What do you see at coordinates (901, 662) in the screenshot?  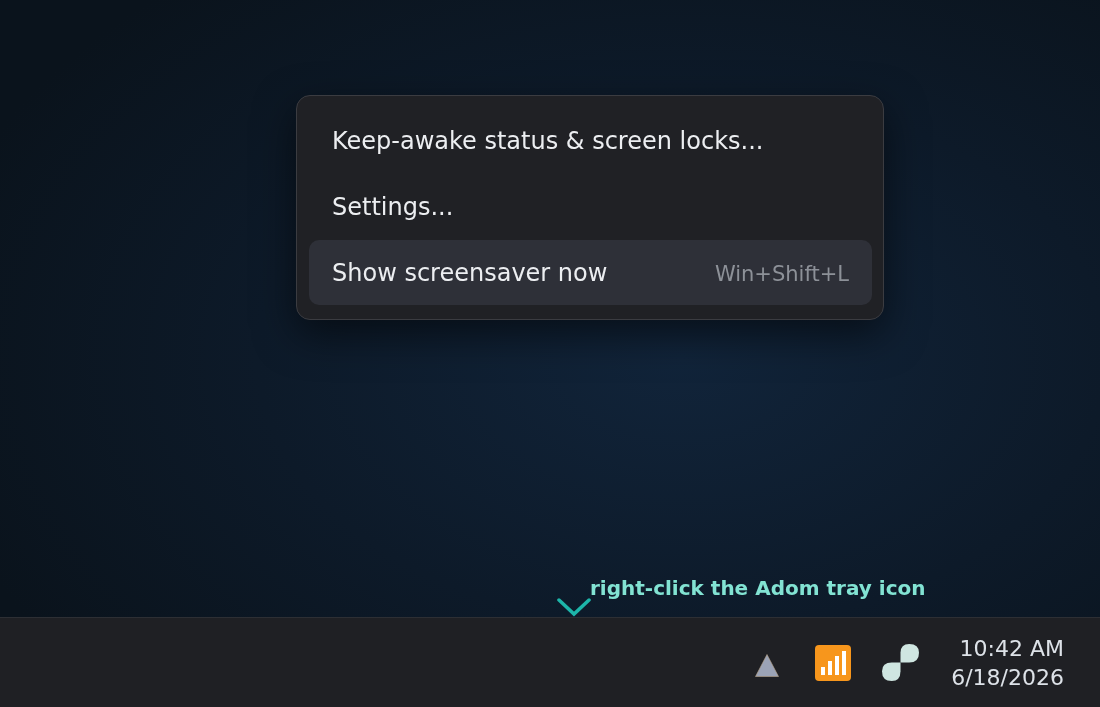 I see `app-logo-icon` at bounding box center [901, 662].